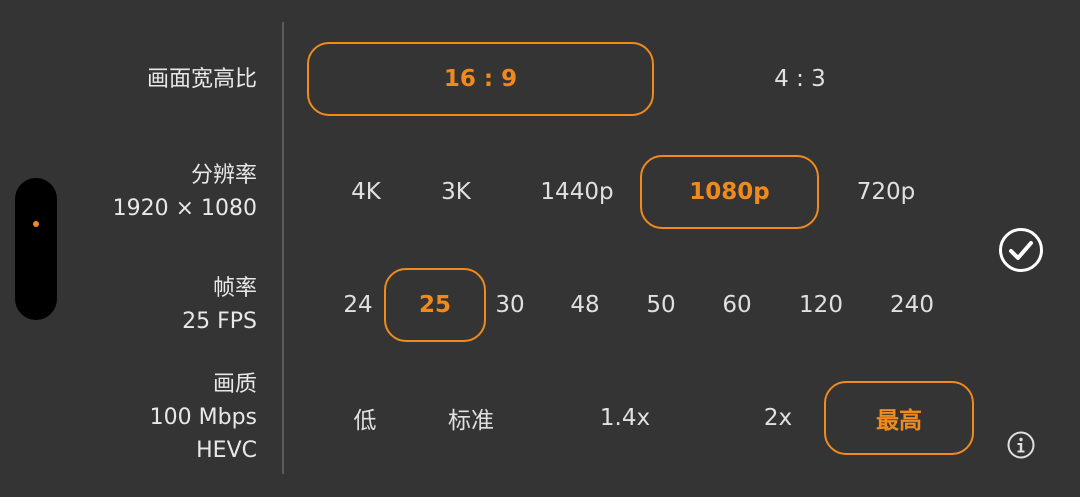 This screenshot has height=497, width=1080. I want to click on frame-rate-option-48: 48, so click(585, 305).